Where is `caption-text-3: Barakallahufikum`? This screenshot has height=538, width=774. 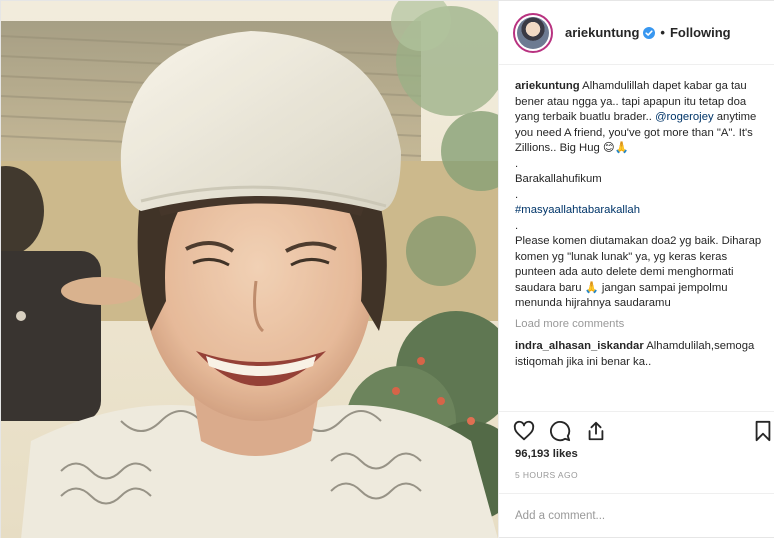
caption-text-3: Barakallahufikum is located at coordinates (558, 179).